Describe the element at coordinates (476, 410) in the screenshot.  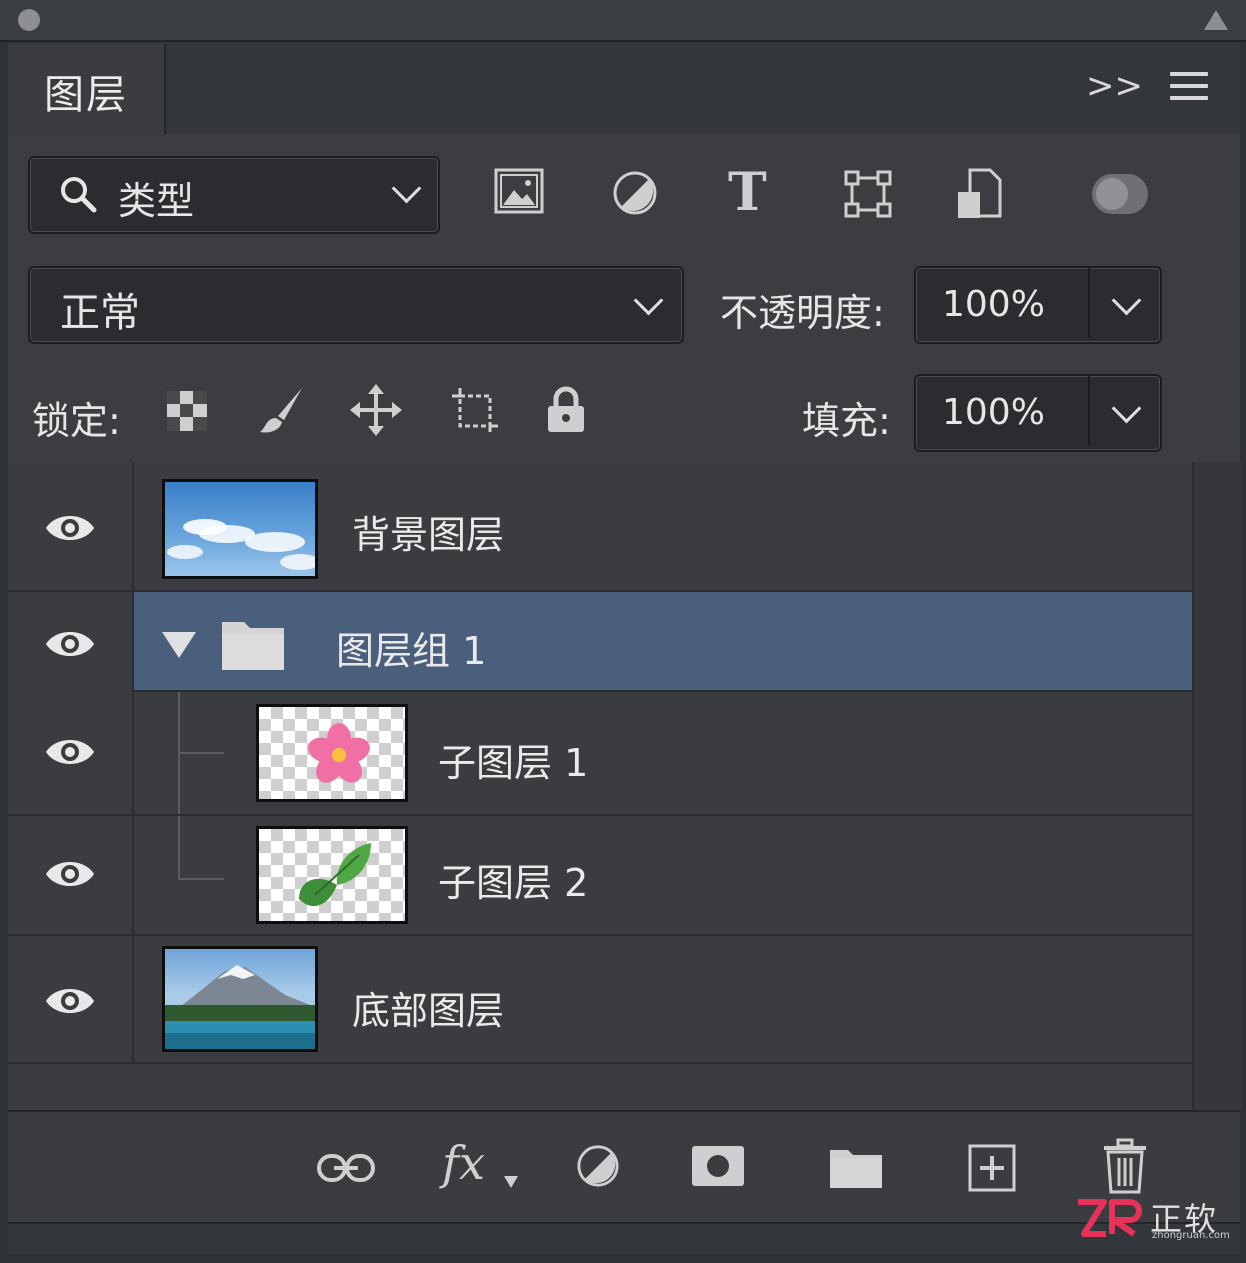
I see `artboard-icon` at that location.